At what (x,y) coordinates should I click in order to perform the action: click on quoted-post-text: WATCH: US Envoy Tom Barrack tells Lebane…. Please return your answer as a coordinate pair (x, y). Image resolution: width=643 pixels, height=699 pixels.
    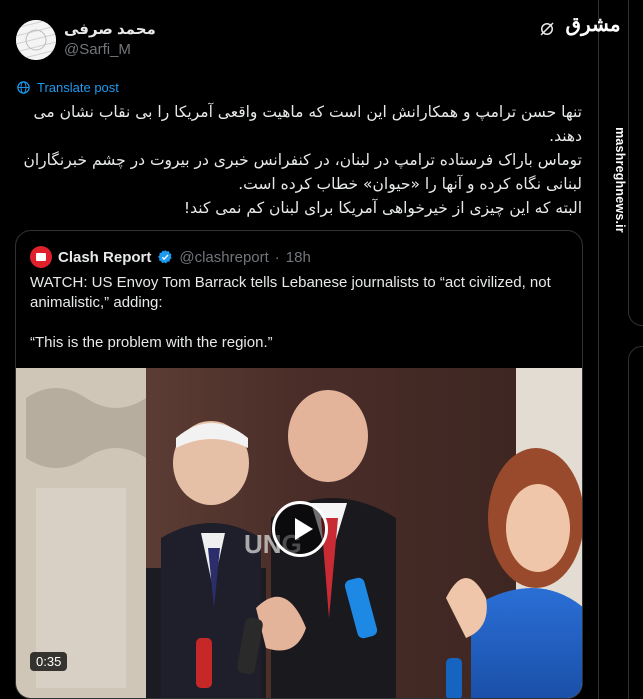
    Looking at the image, I should click on (300, 313).